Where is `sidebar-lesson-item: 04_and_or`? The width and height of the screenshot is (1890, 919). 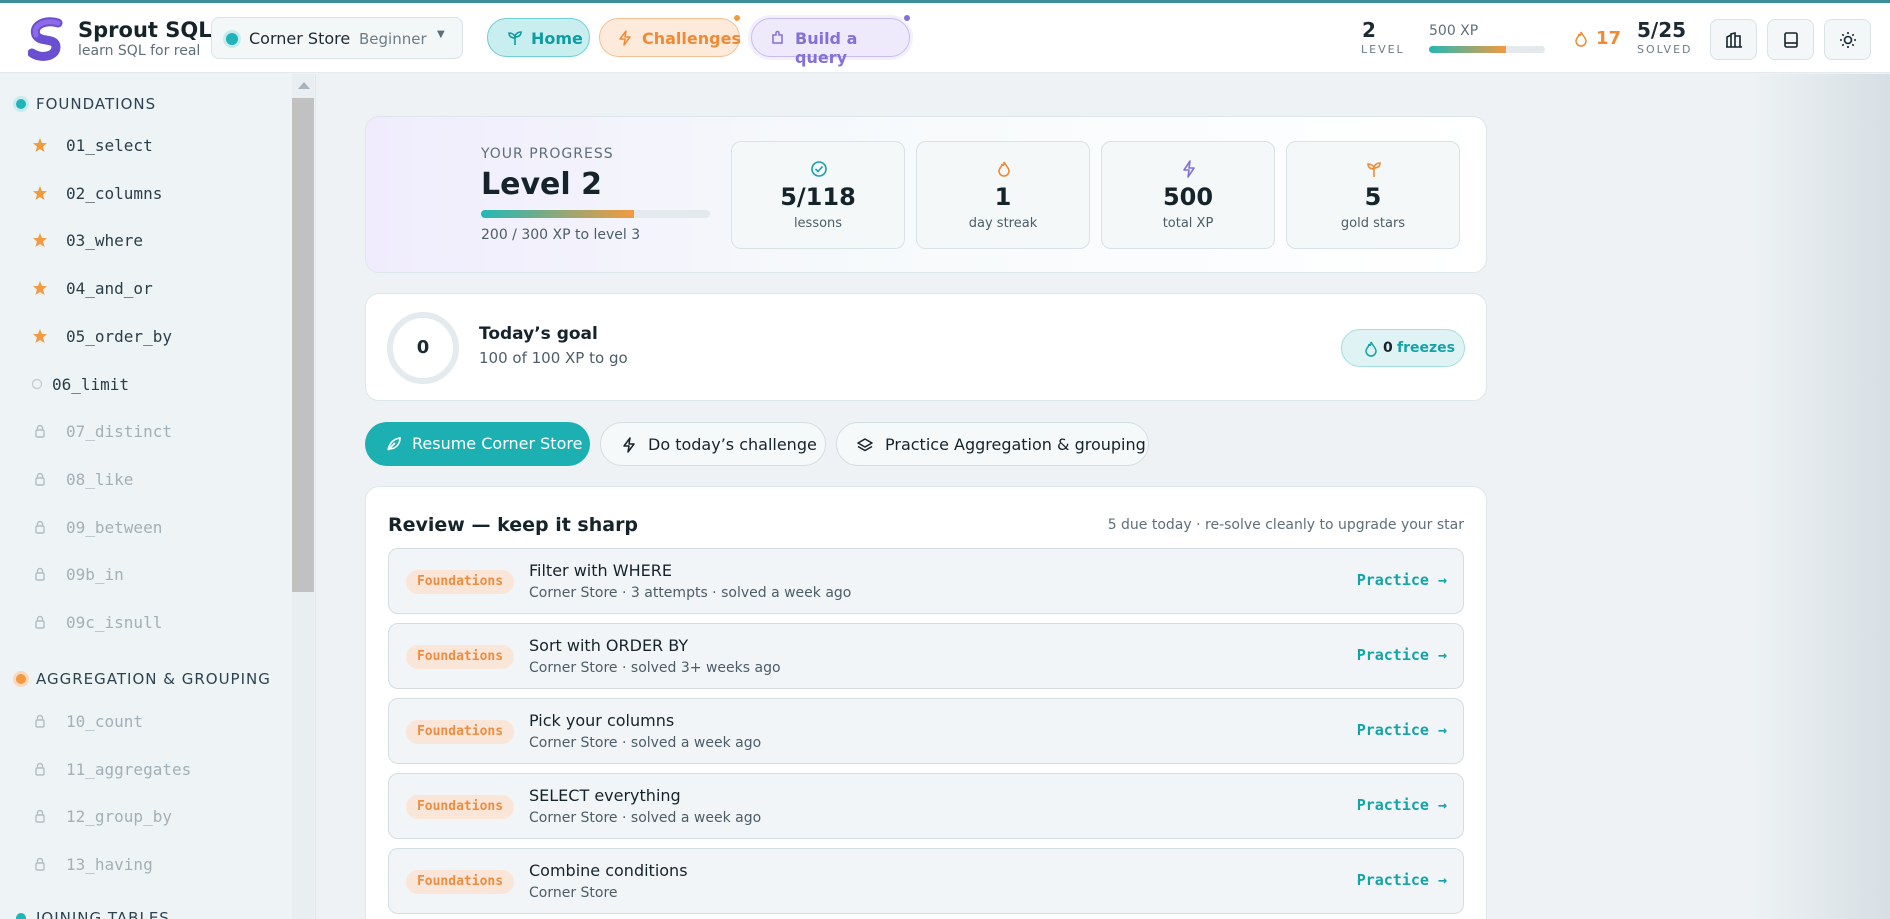
sidebar-lesson-item: 04_and_or is located at coordinates (155, 289).